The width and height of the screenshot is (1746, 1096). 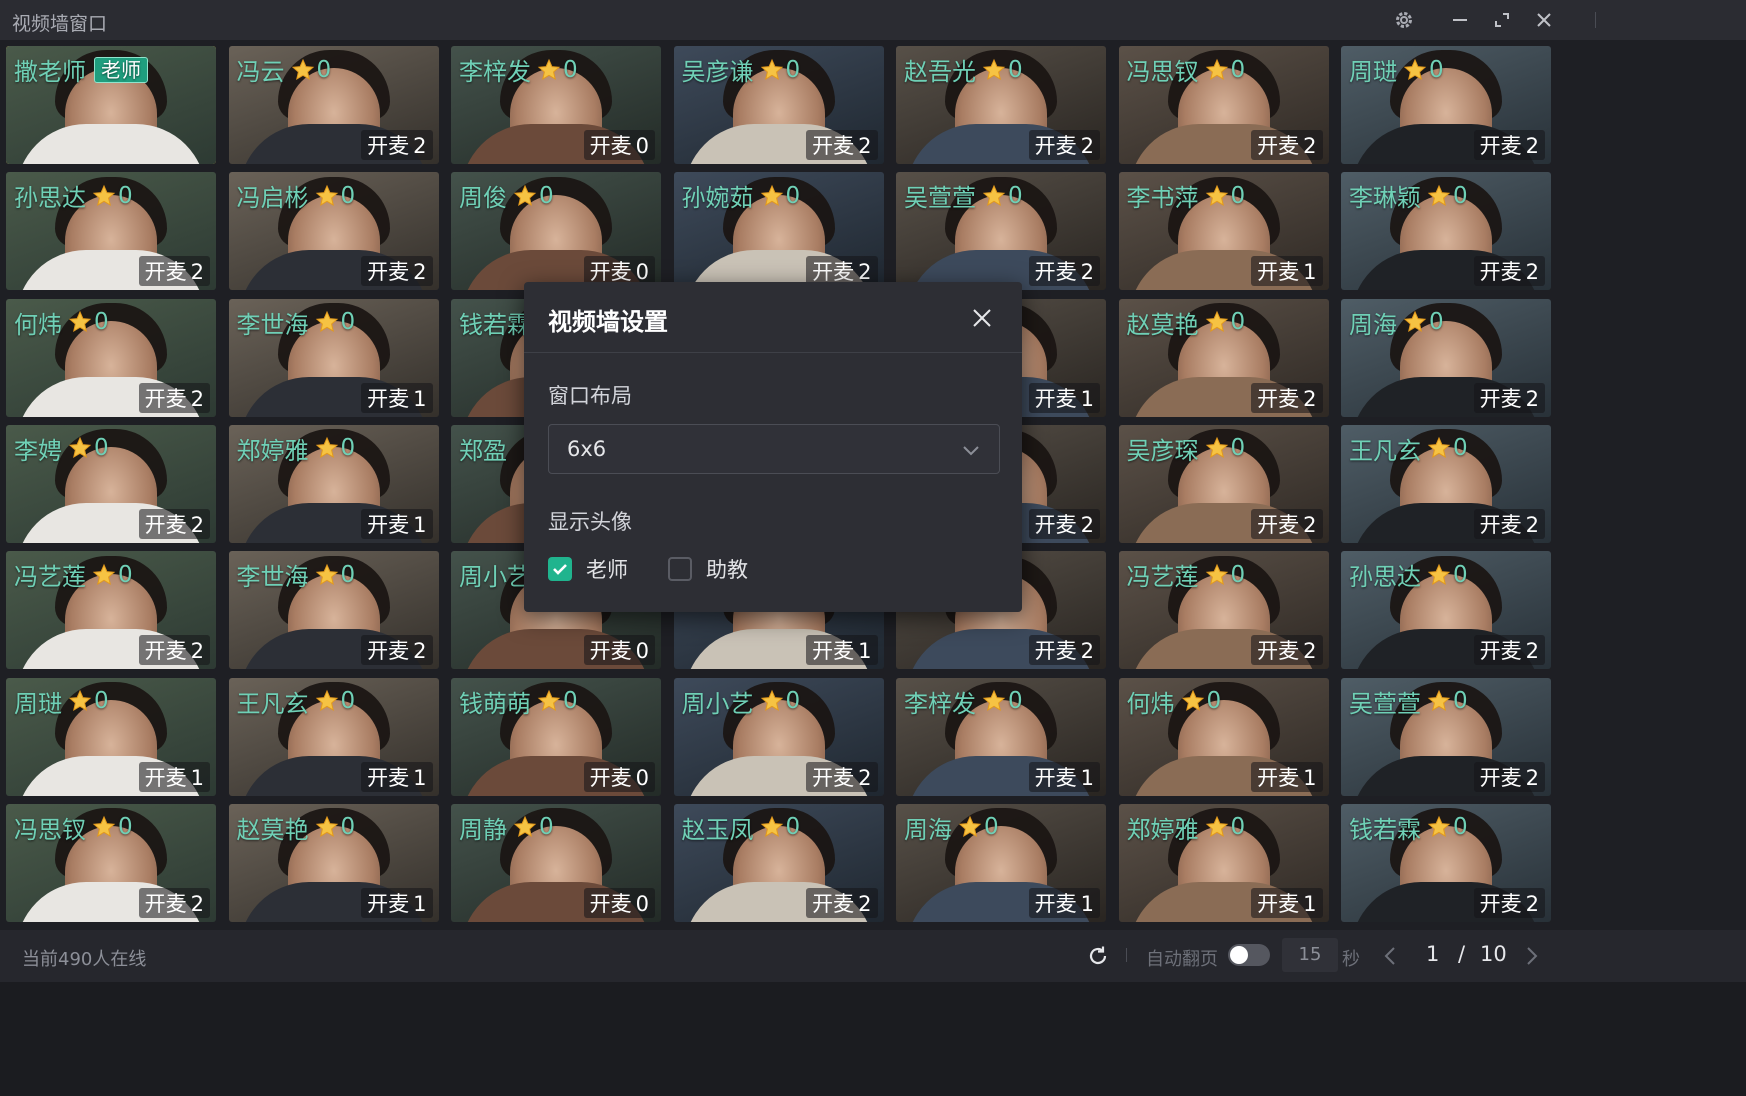 I want to click on seconds-input: 15, so click(x=1310, y=955).